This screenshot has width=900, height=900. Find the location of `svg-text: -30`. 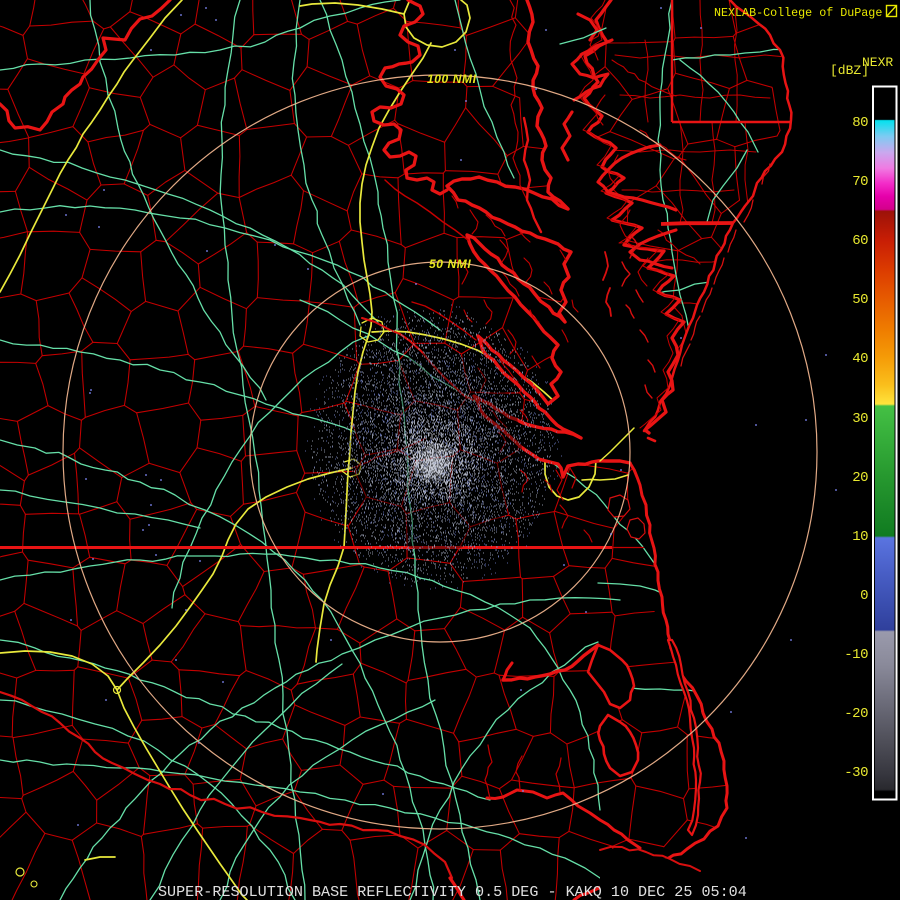

svg-text: -30 is located at coordinates (856, 773).